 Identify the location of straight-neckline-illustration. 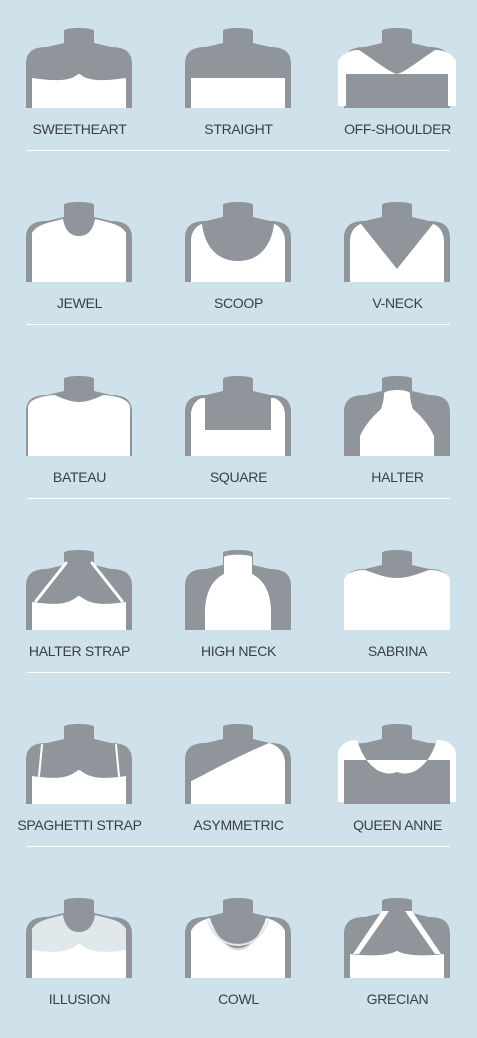
(238, 68).